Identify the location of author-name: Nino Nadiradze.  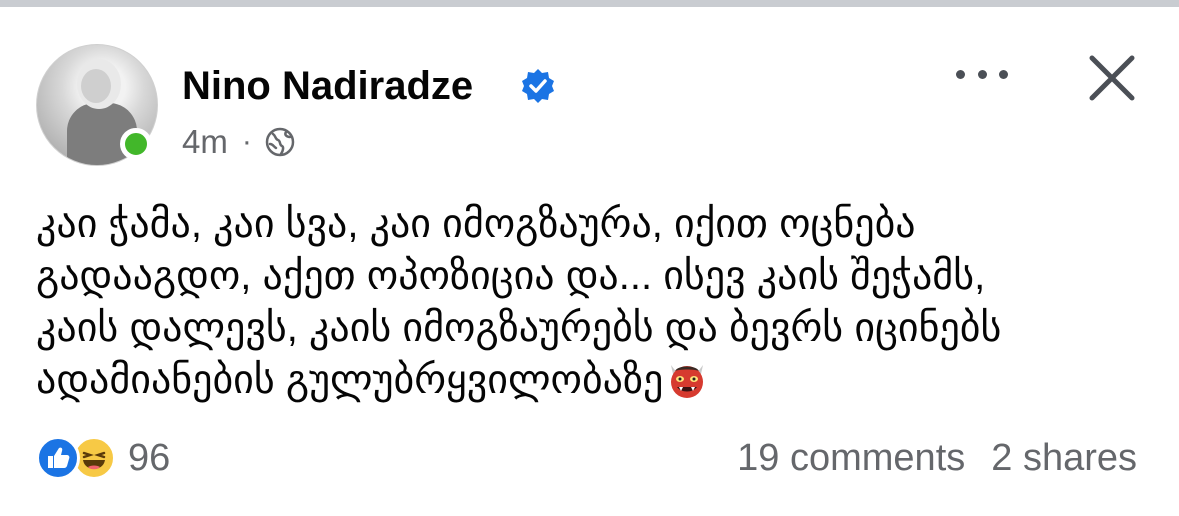
(327, 86).